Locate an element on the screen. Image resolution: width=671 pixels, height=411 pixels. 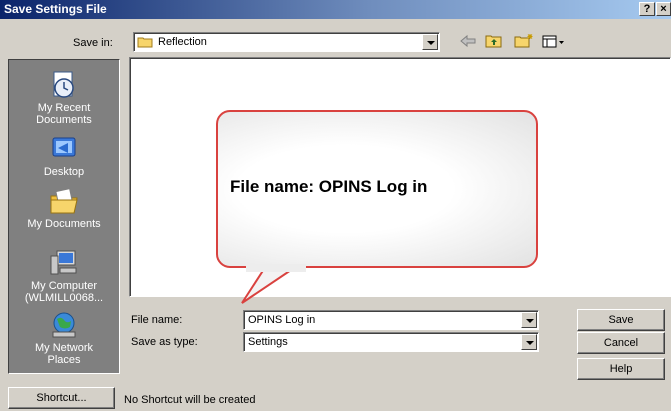
help-button: Help is located at coordinates (621, 369).